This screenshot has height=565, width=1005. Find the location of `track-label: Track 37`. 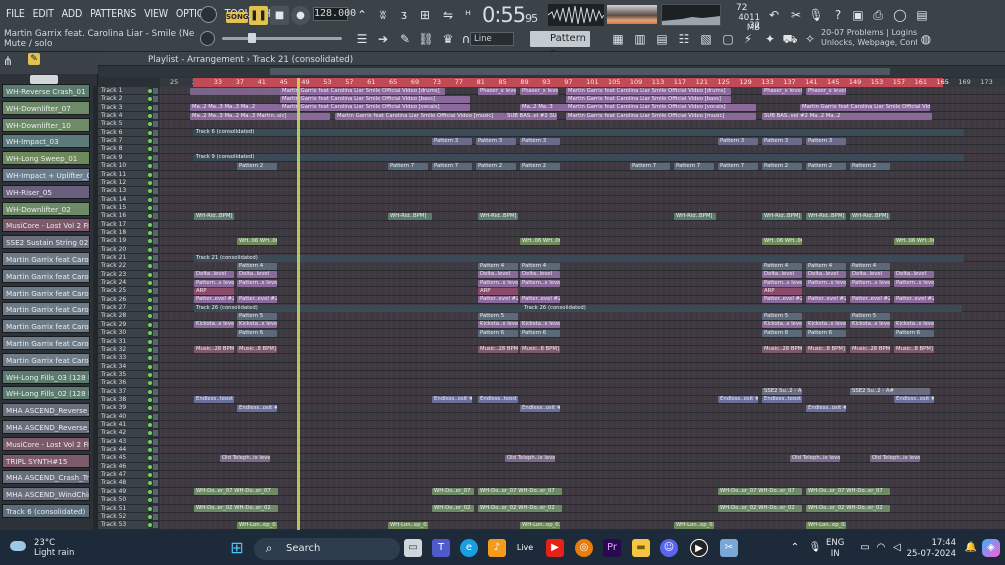

track-label: Track 37 is located at coordinates (123, 391).